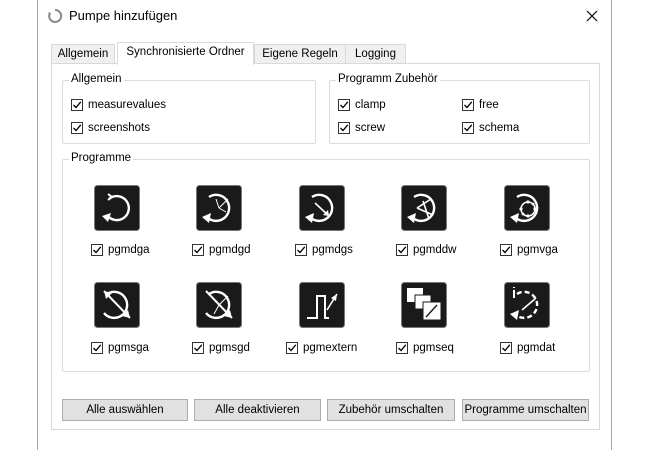 Image resolution: width=650 pixels, height=450 pixels. I want to click on select-all-button: Alle auswählen, so click(125, 410).